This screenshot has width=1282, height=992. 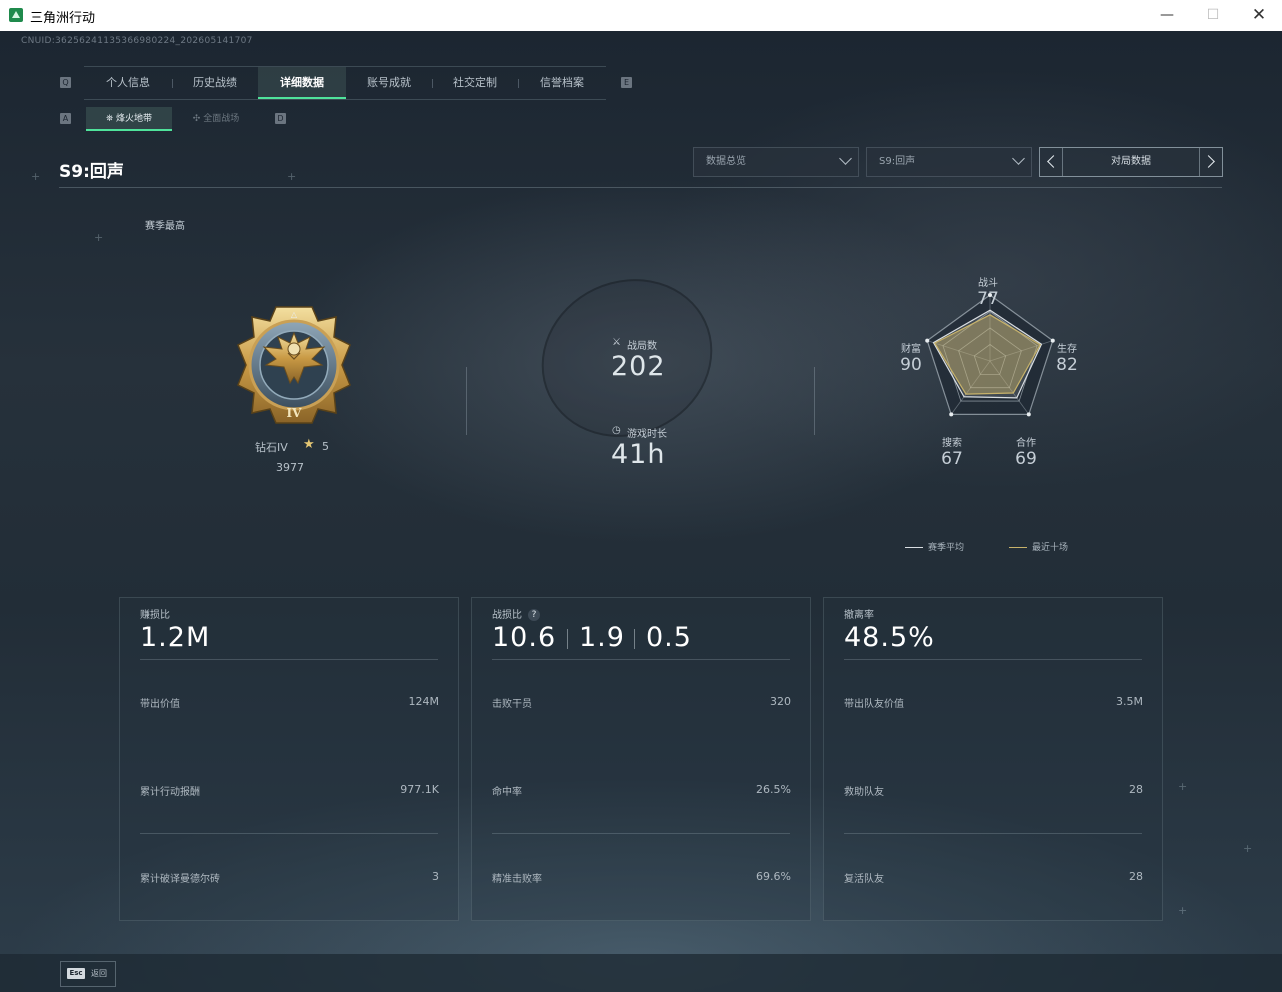 What do you see at coordinates (952, 459) in the screenshot?
I see `radar-value-search: 67` at bounding box center [952, 459].